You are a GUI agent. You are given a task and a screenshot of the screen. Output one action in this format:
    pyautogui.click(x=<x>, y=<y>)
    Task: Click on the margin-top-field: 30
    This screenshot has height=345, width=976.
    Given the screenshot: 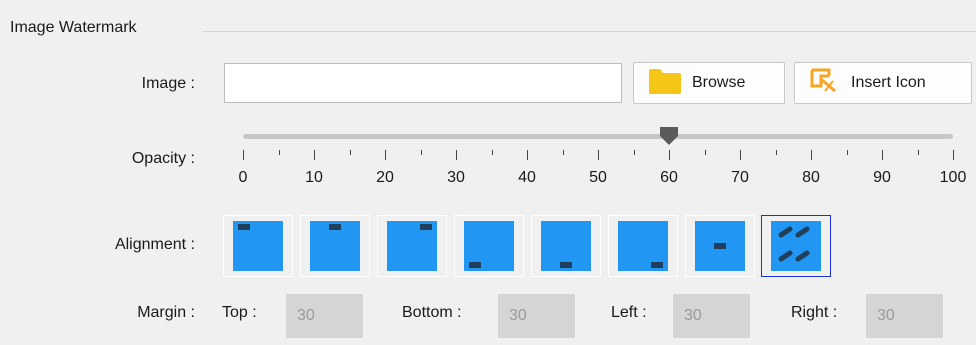 What is the action you would take?
    pyautogui.click(x=324, y=316)
    